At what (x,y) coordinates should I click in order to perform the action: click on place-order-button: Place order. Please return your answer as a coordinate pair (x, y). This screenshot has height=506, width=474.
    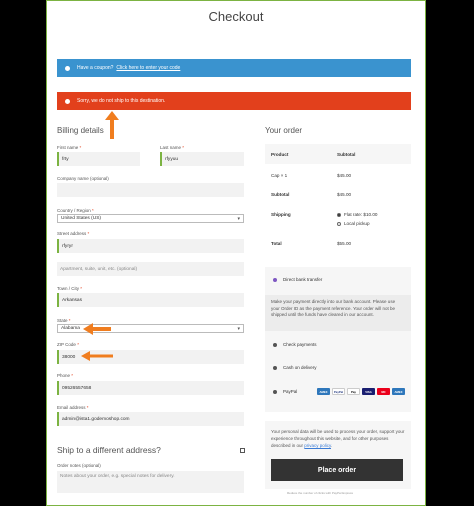
    Looking at the image, I should click on (337, 470).